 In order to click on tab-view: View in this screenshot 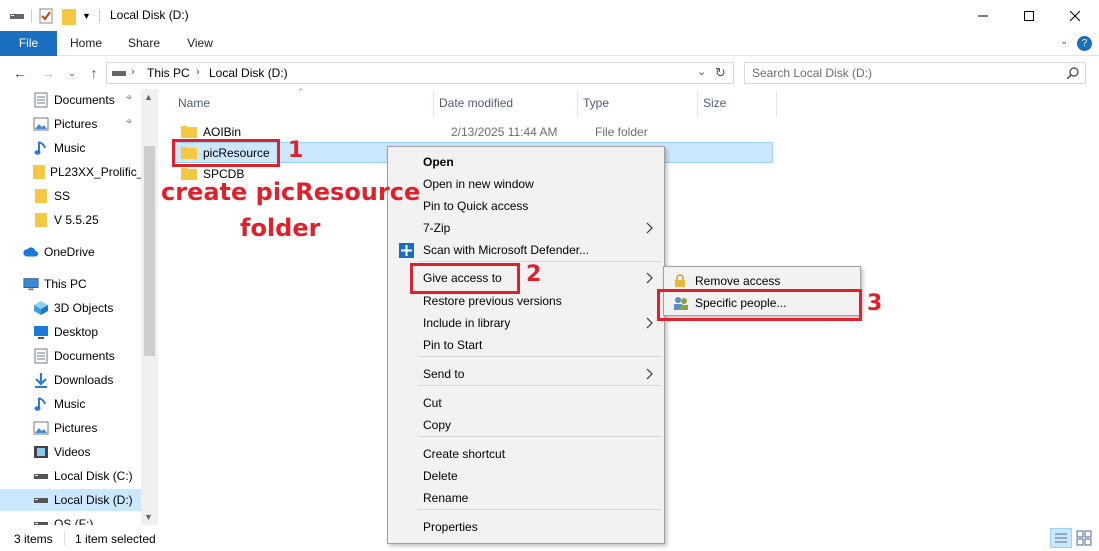, I will do `click(200, 43)`.